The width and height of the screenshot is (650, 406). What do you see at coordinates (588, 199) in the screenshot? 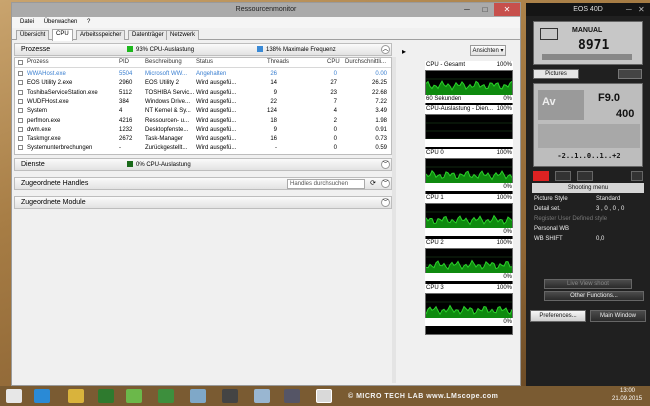
I see `shooting-menu-item: Picture Style Standard` at bounding box center [588, 199].